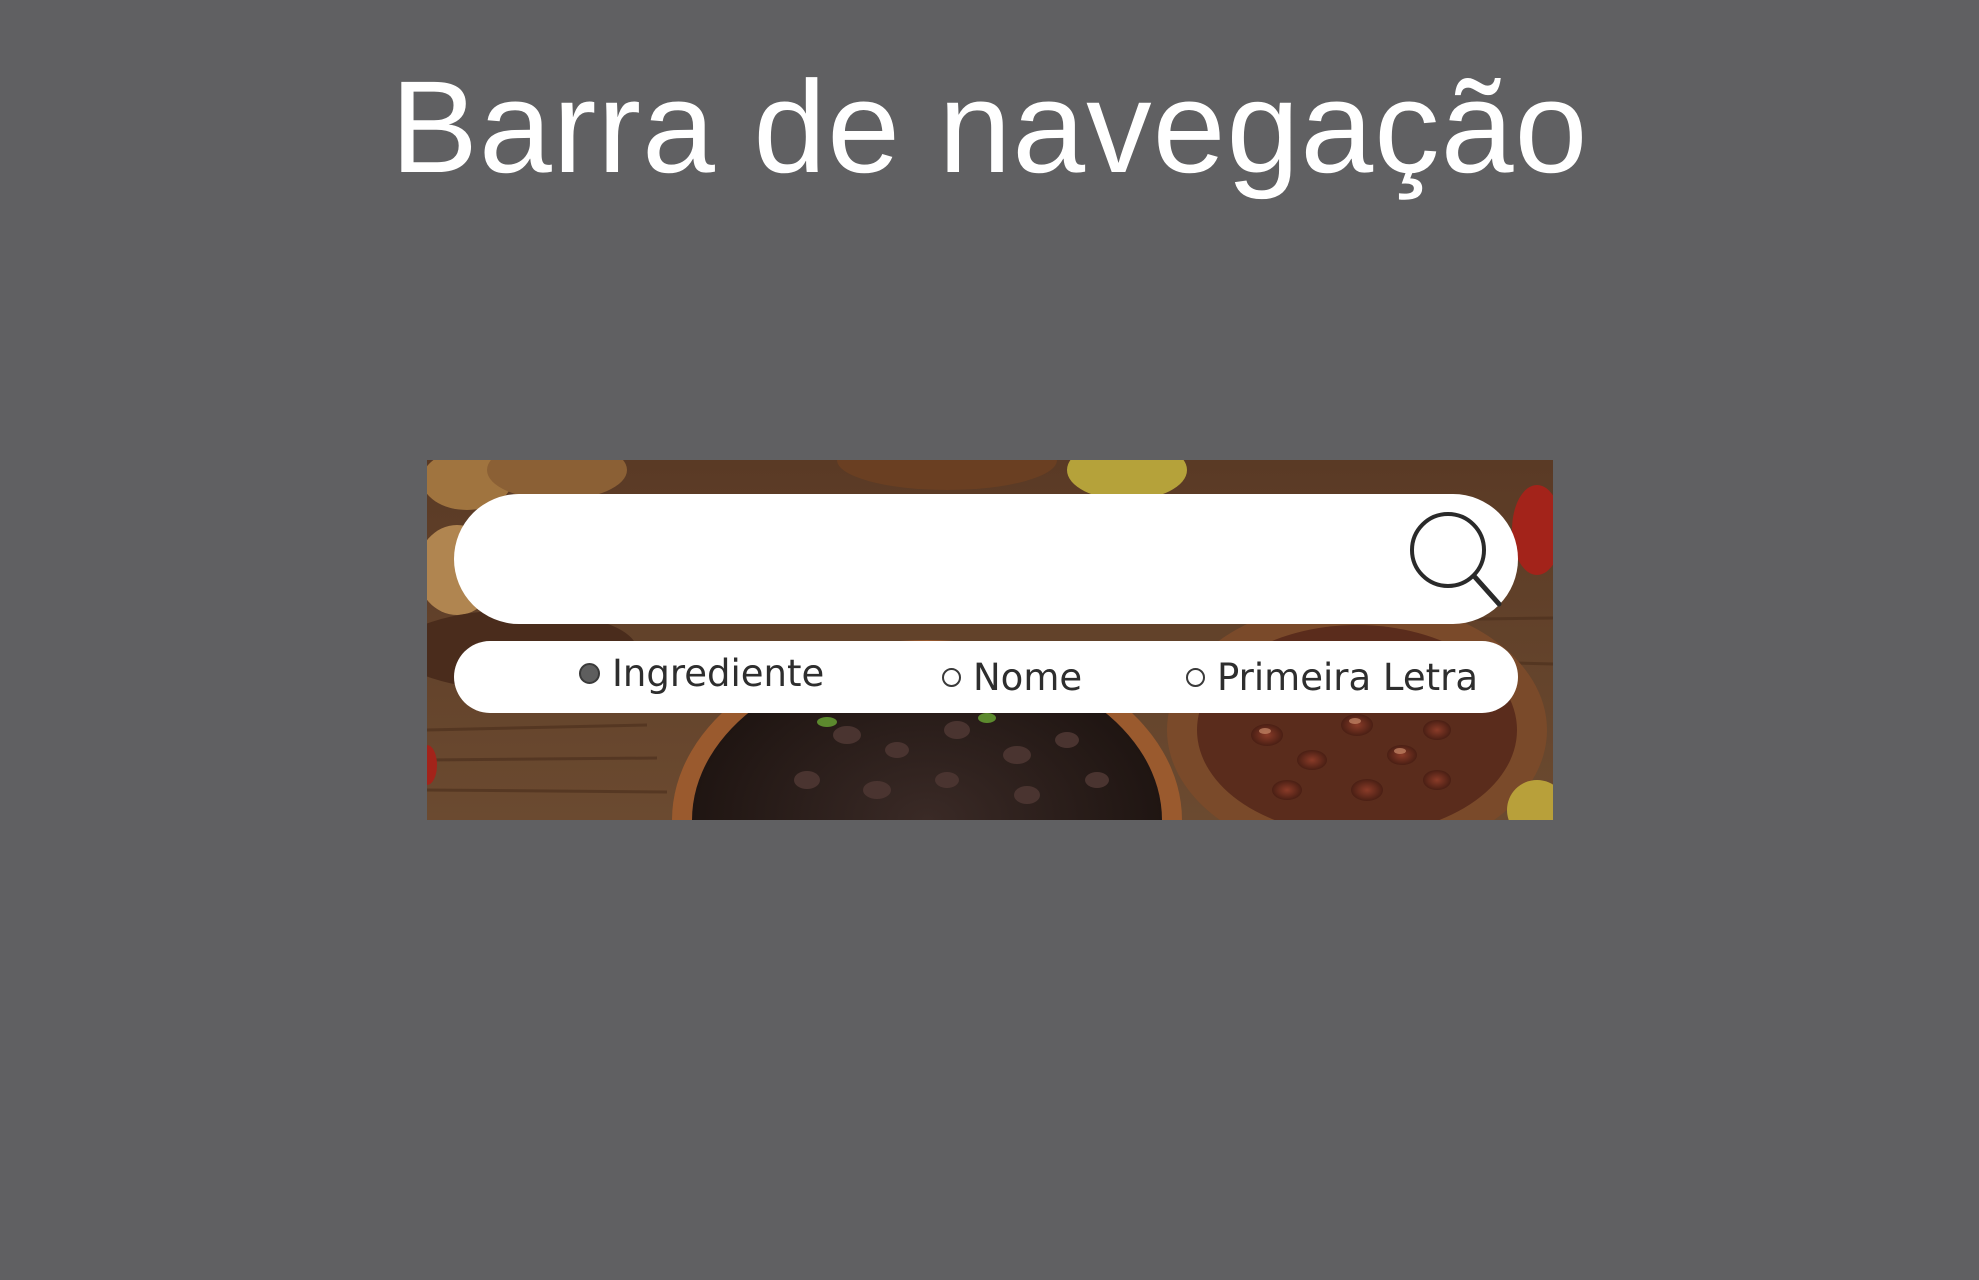  I want to click on option-label: Nome, so click(1028, 677).